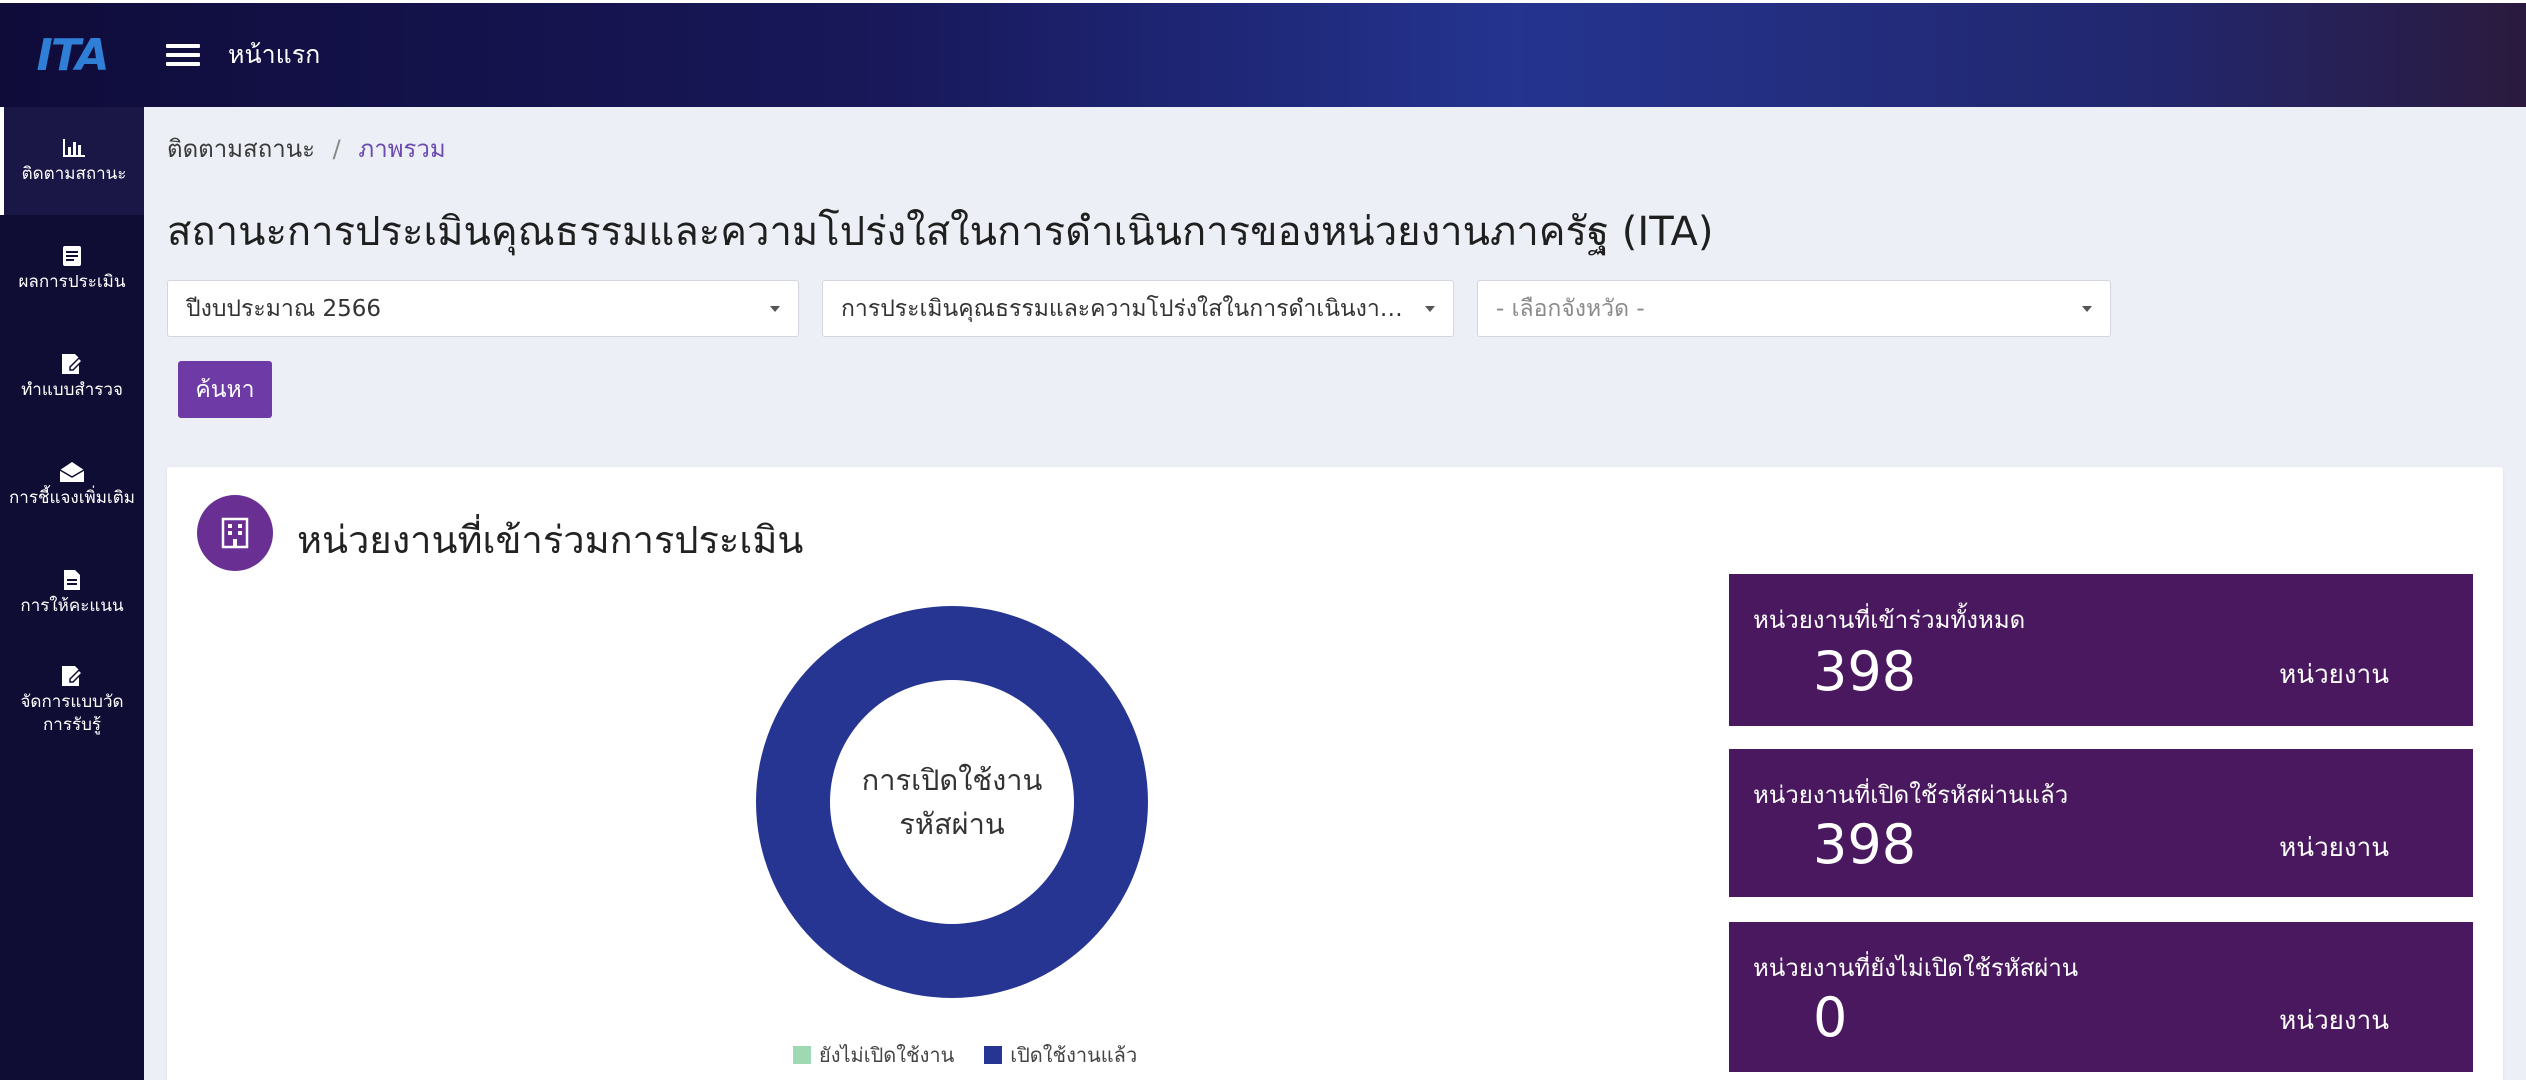  I want to click on sidebar-item-survey: ทำแบบสำรวจ, so click(72, 377).